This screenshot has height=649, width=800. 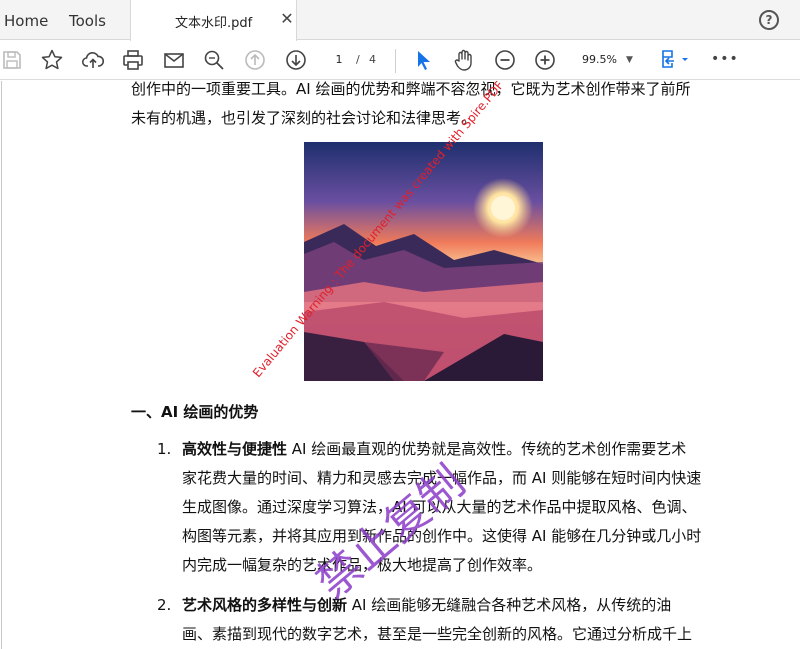 What do you see at coordinates (442, 536) in the screenshot?
I see `list-item-line: 构图等元素，并将其应用到新作品的创作中。这使得 AI 能够在几分钟或几小时` at bounding box center [442, 536].